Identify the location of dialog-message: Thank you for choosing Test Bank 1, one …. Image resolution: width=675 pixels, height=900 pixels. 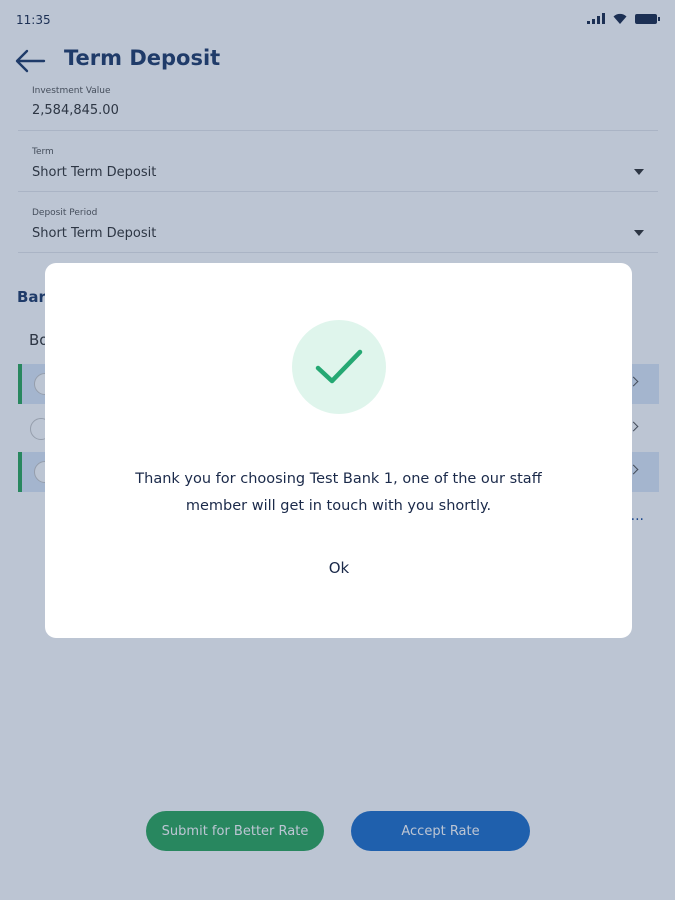
(338, 492).